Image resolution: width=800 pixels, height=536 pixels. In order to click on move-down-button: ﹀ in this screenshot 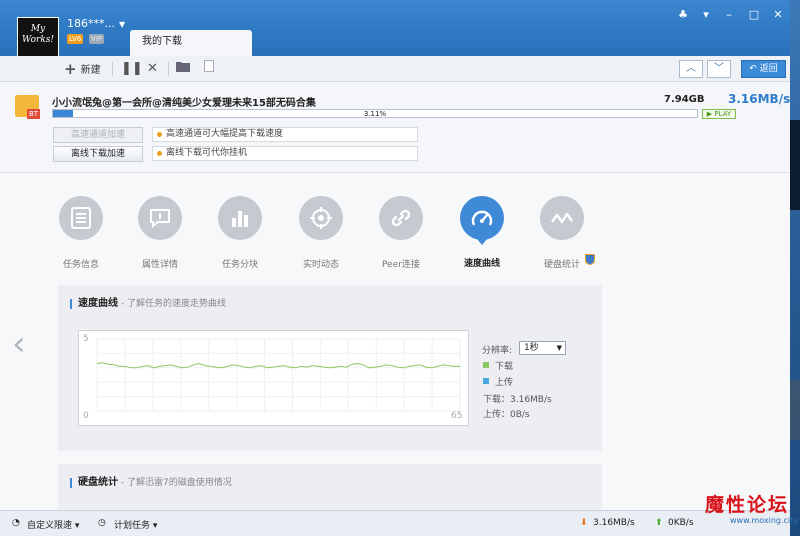, I will do `click(719, 69)`.